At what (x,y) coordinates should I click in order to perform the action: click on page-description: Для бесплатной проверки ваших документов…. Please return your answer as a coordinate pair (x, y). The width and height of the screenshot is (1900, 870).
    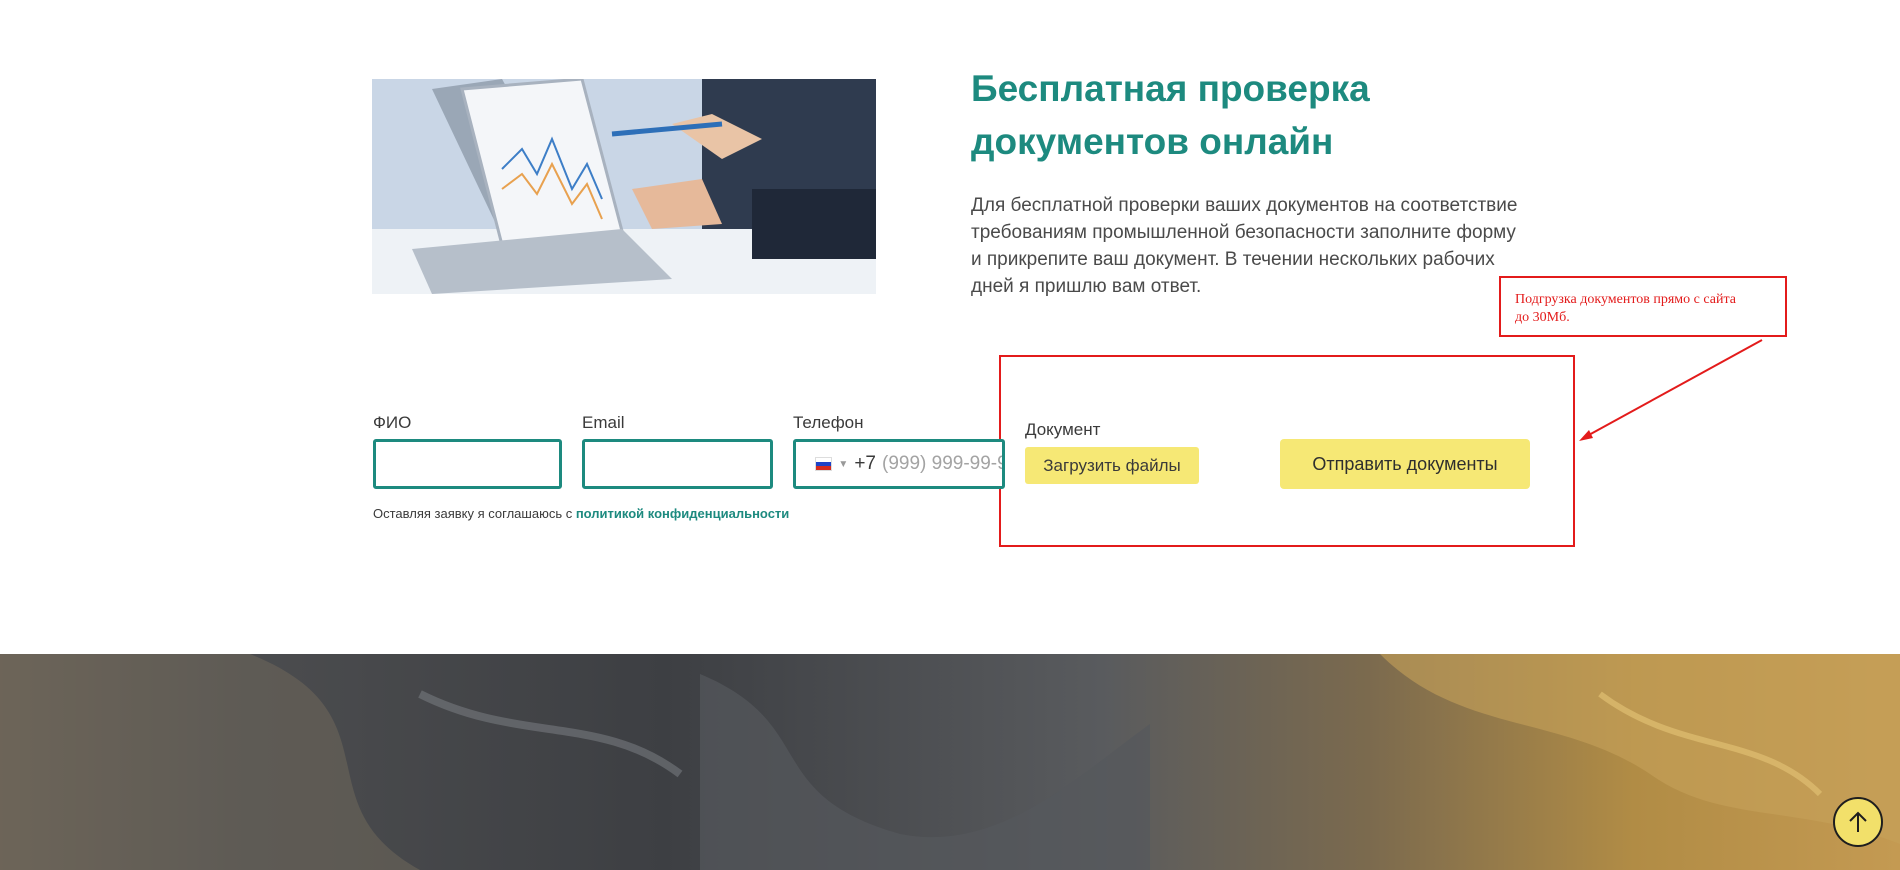
    Looking at the image, I should click on (1244, 246).